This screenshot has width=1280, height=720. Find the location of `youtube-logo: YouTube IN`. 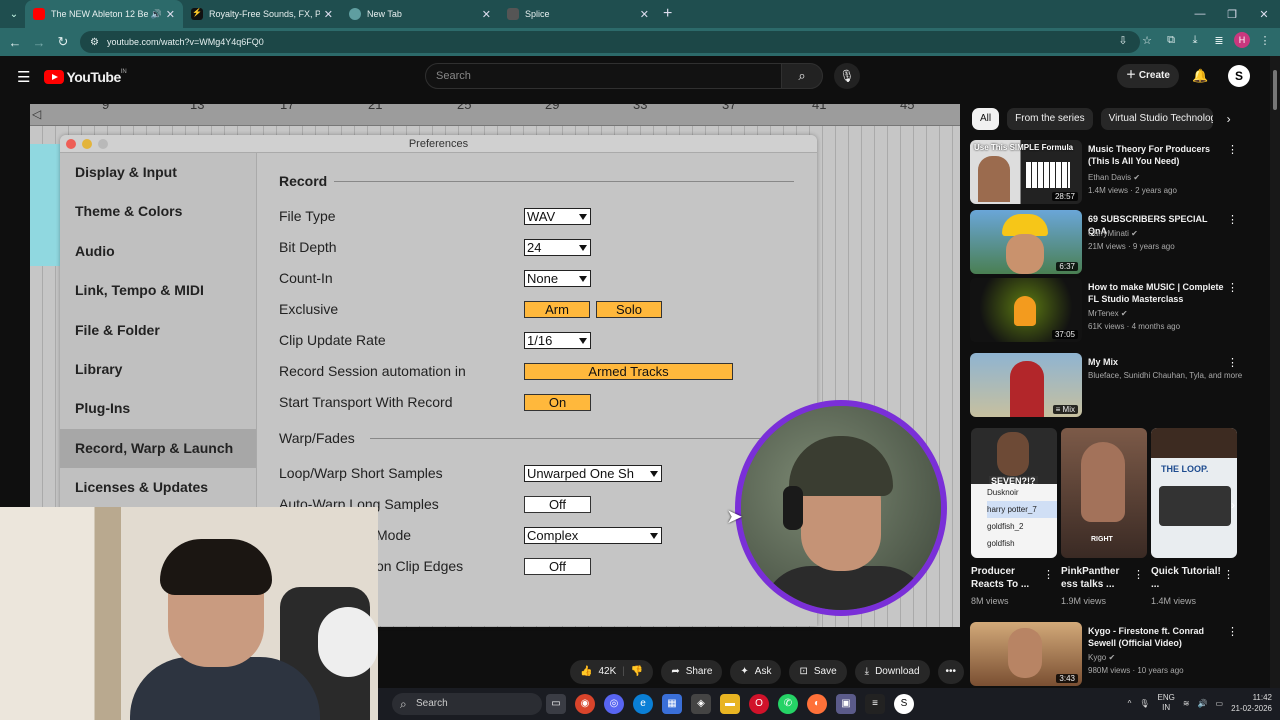

youtube-logo: YouTube IN is located at coordinates (85, 77).